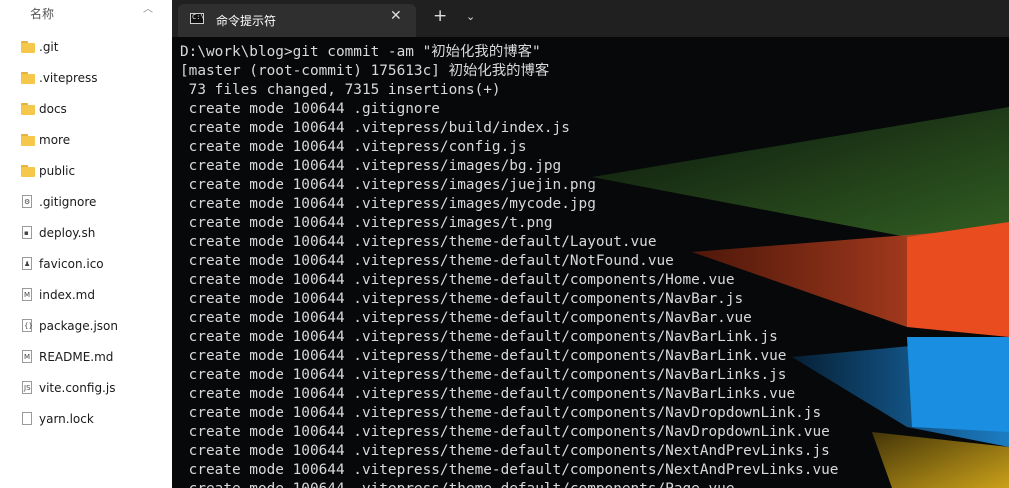 This screenshot has width=1009, height=488. Describe the element at coordinates (55, 139) in the screenshot. I see `file-name: more` at that location.